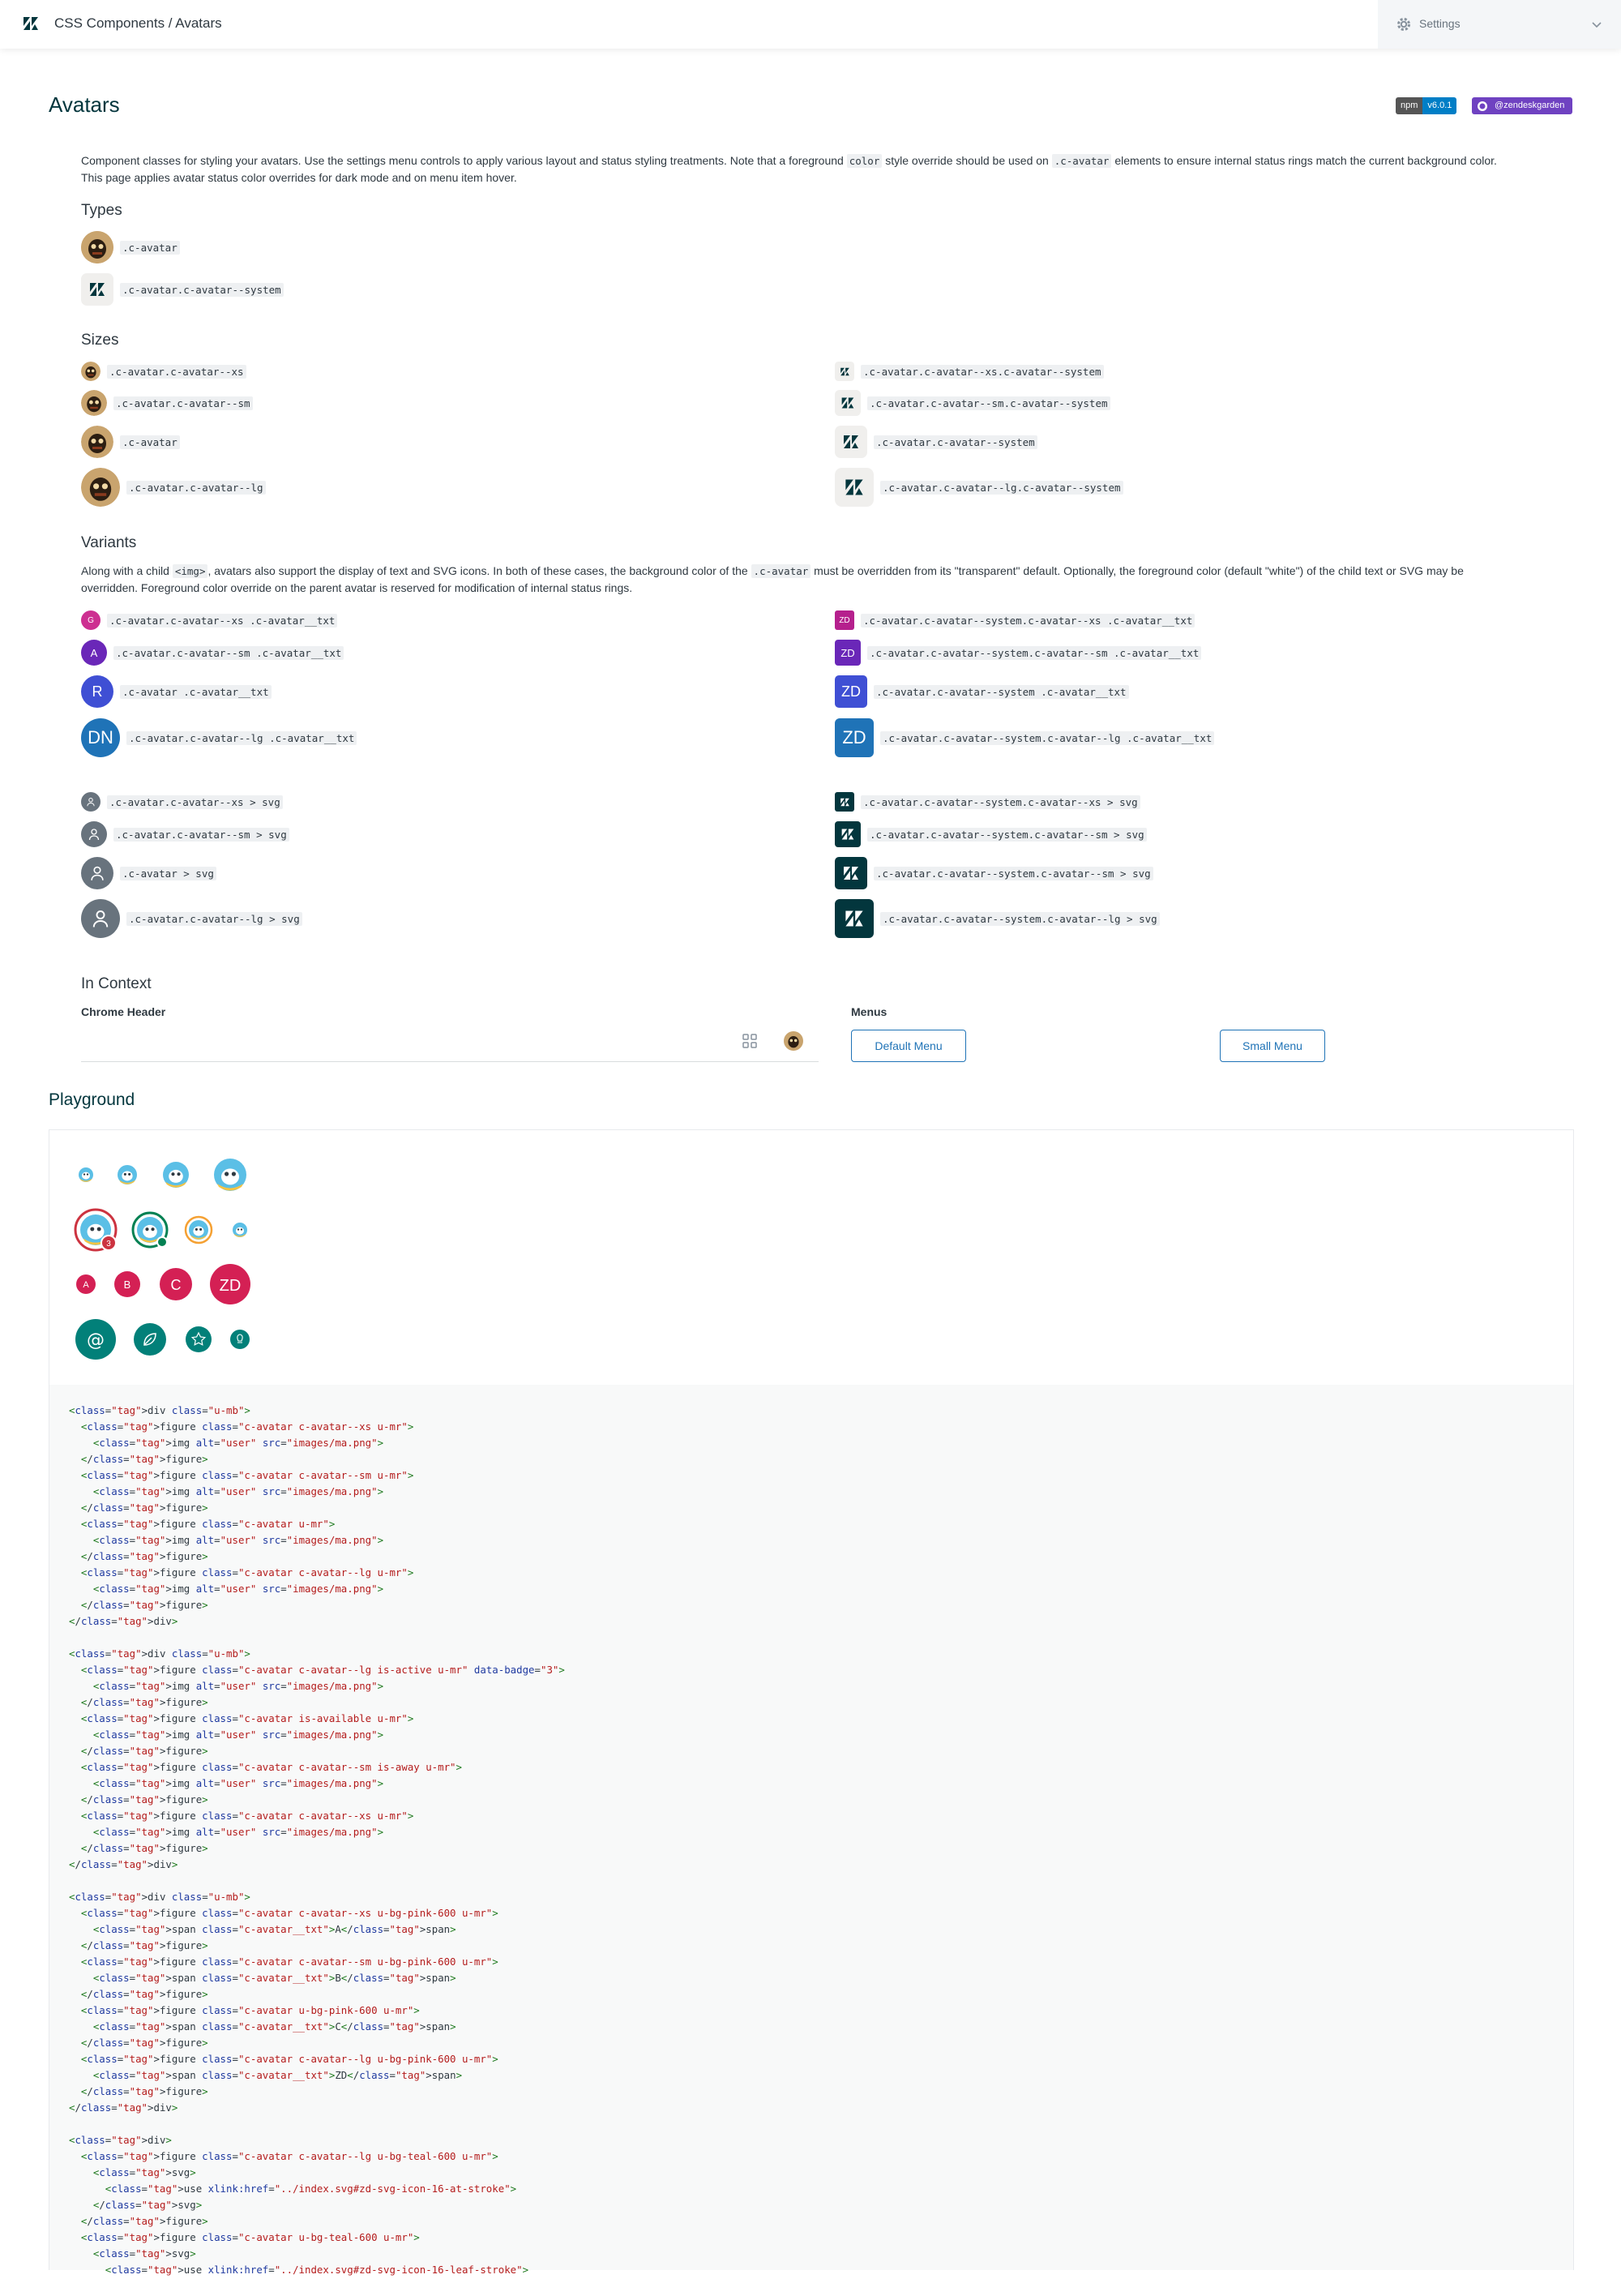 Image resolution: width=1621 pixels, height=2296 pixels. What do you see at coordinates (162, 1340) in the screenshot?
I see `icon-avatar-row: @` at bounding box center [162, 1340].